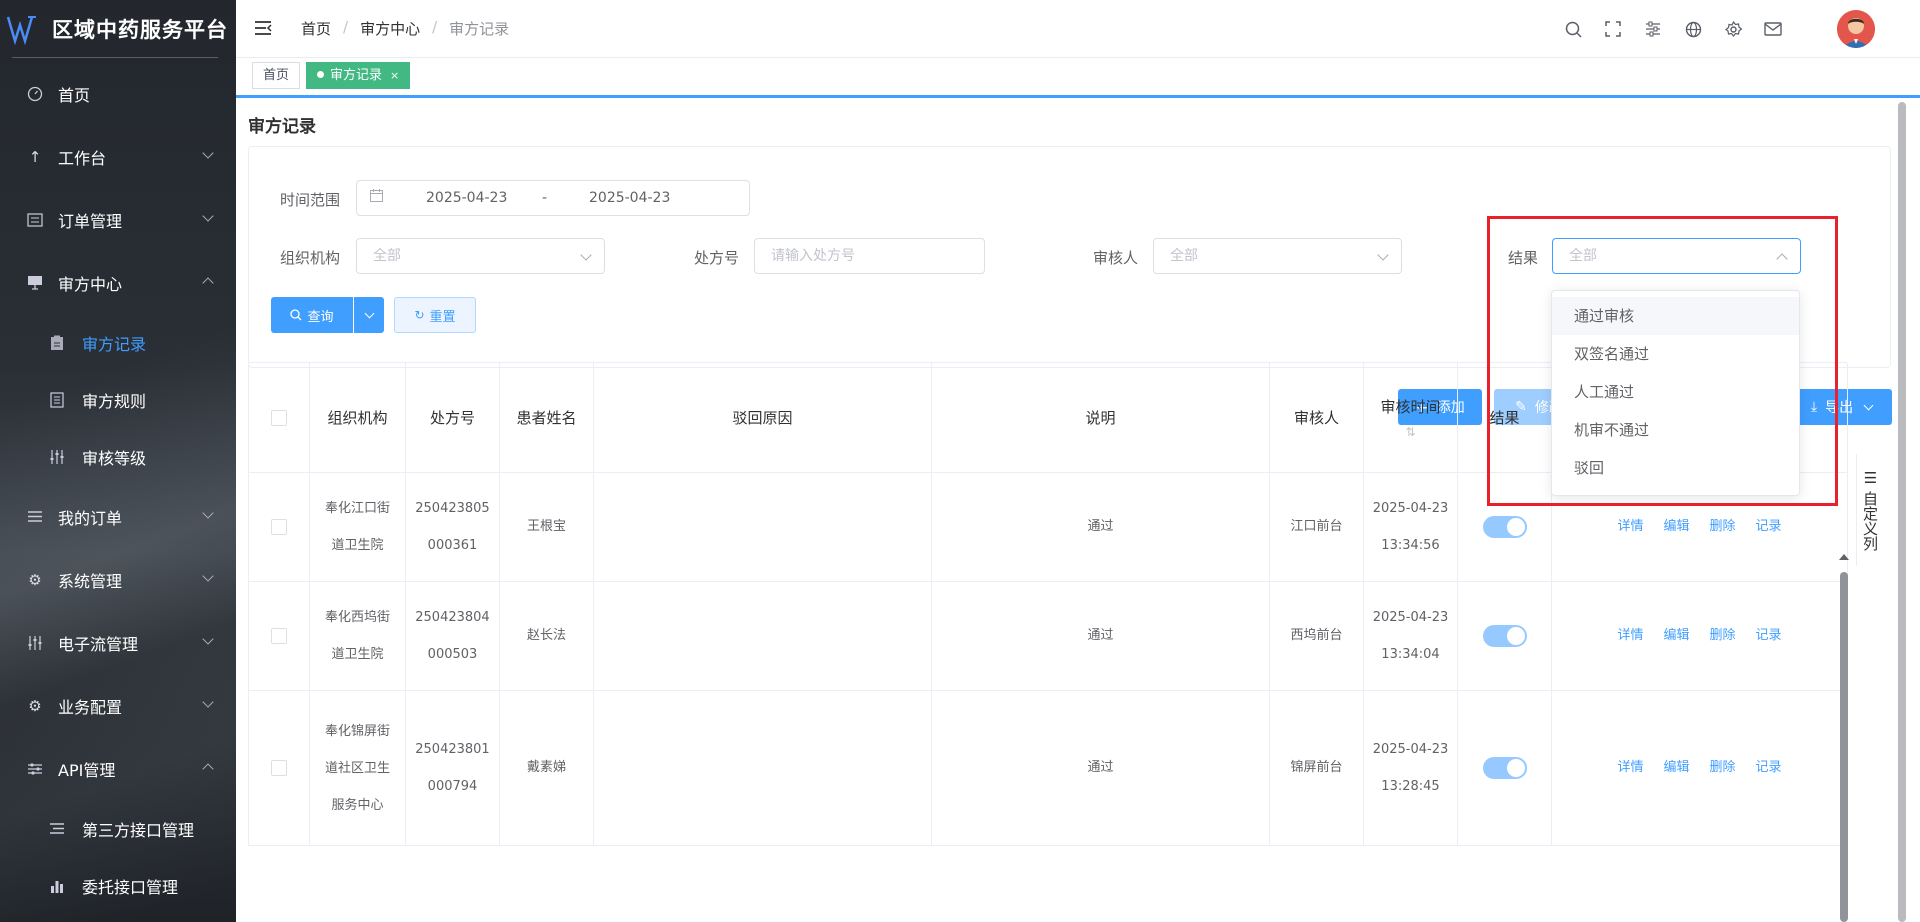  Describe the element at coordinates (1317, 418) in the screenshot. I see `column-header-reviewer: 审核人` at that location.